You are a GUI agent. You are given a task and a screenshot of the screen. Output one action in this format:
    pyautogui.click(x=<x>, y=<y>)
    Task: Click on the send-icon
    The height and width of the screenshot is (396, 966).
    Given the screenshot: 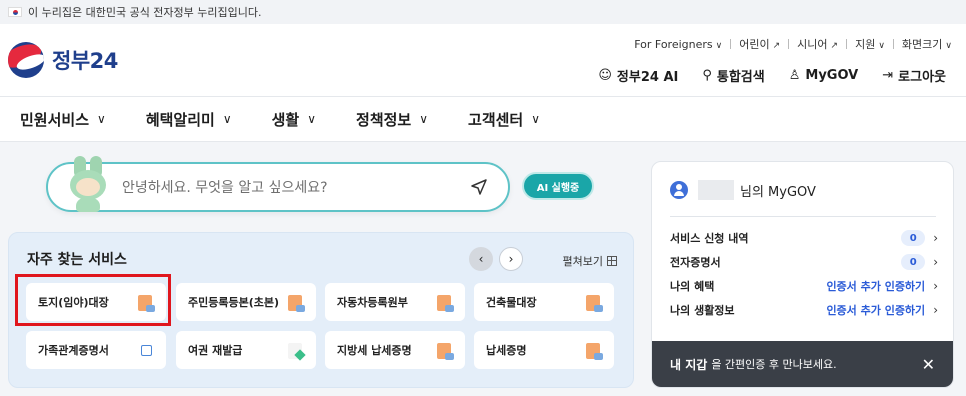 What is the action you would take?
    pyautogui.click(x=479, y=187)
    